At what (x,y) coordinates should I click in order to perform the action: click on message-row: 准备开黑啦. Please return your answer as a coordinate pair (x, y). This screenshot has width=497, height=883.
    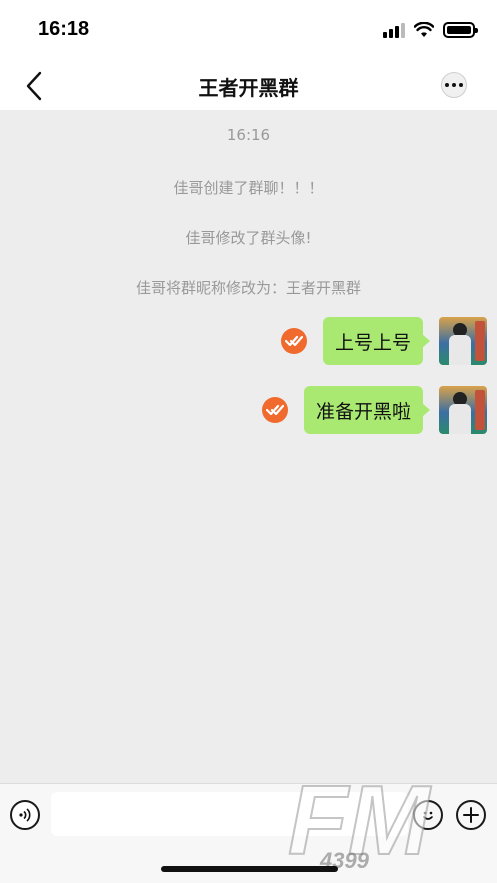
    Looking at the image, I should click on (374, 410).